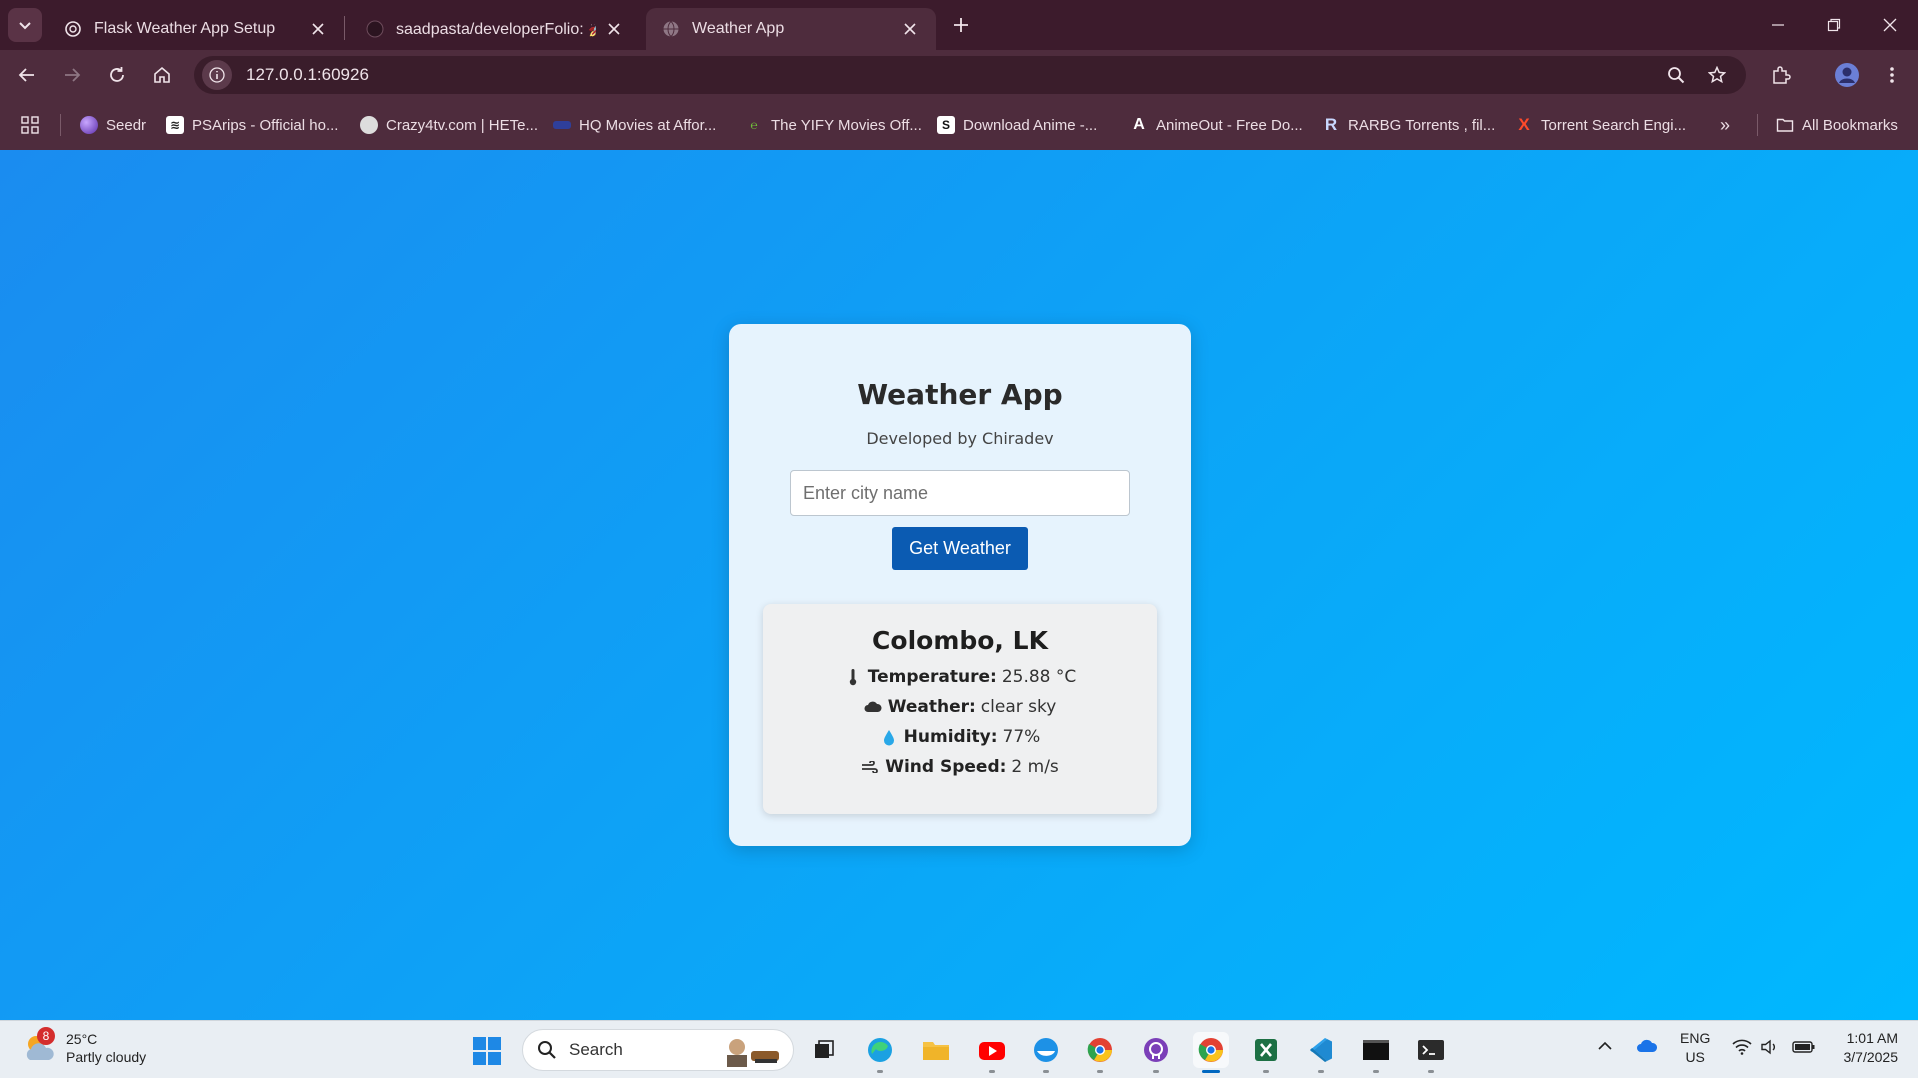 Image resolution: width=1918 pixels, height=1078 pixels. Describe the element at coordinates (30, 125) in the screenshot. I see `apps-grid-icon` at that location.